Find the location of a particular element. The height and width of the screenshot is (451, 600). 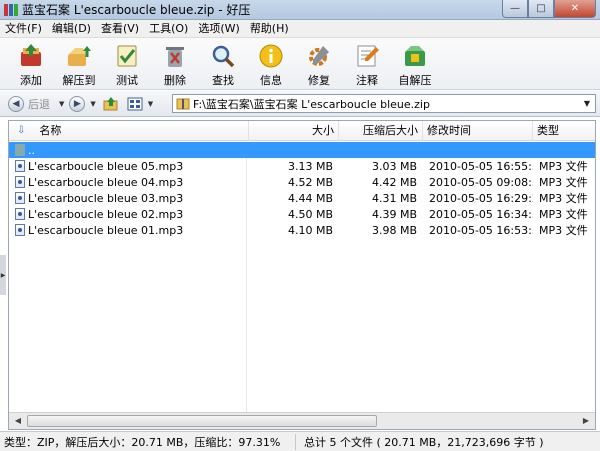

menu-view: 查看(V) is located at coordinates (120, 29).